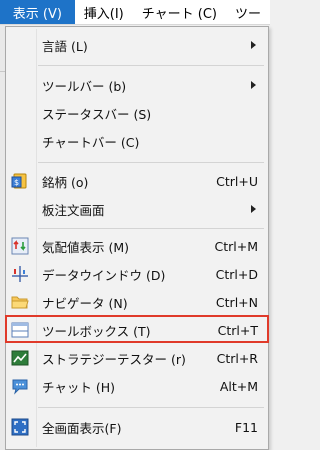  Describe the element at coordinates (20, 386) in the screenshot. I see `chat-icon` at that location.